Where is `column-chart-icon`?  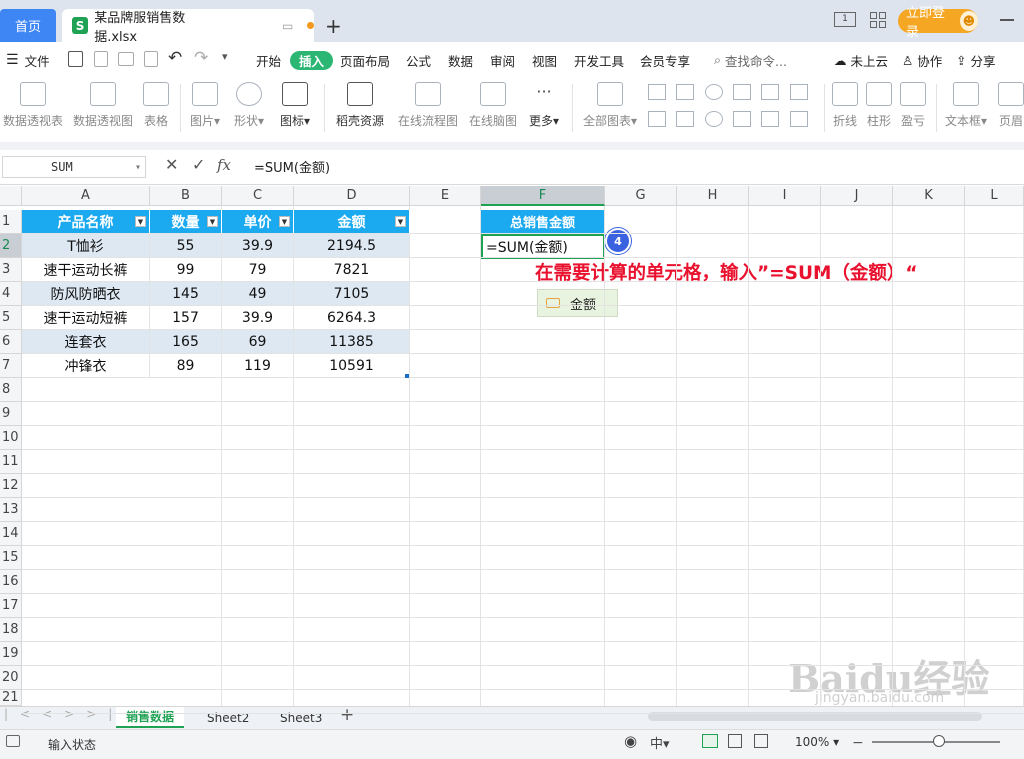
column-chart-icon is located at coordinates (657, 92).